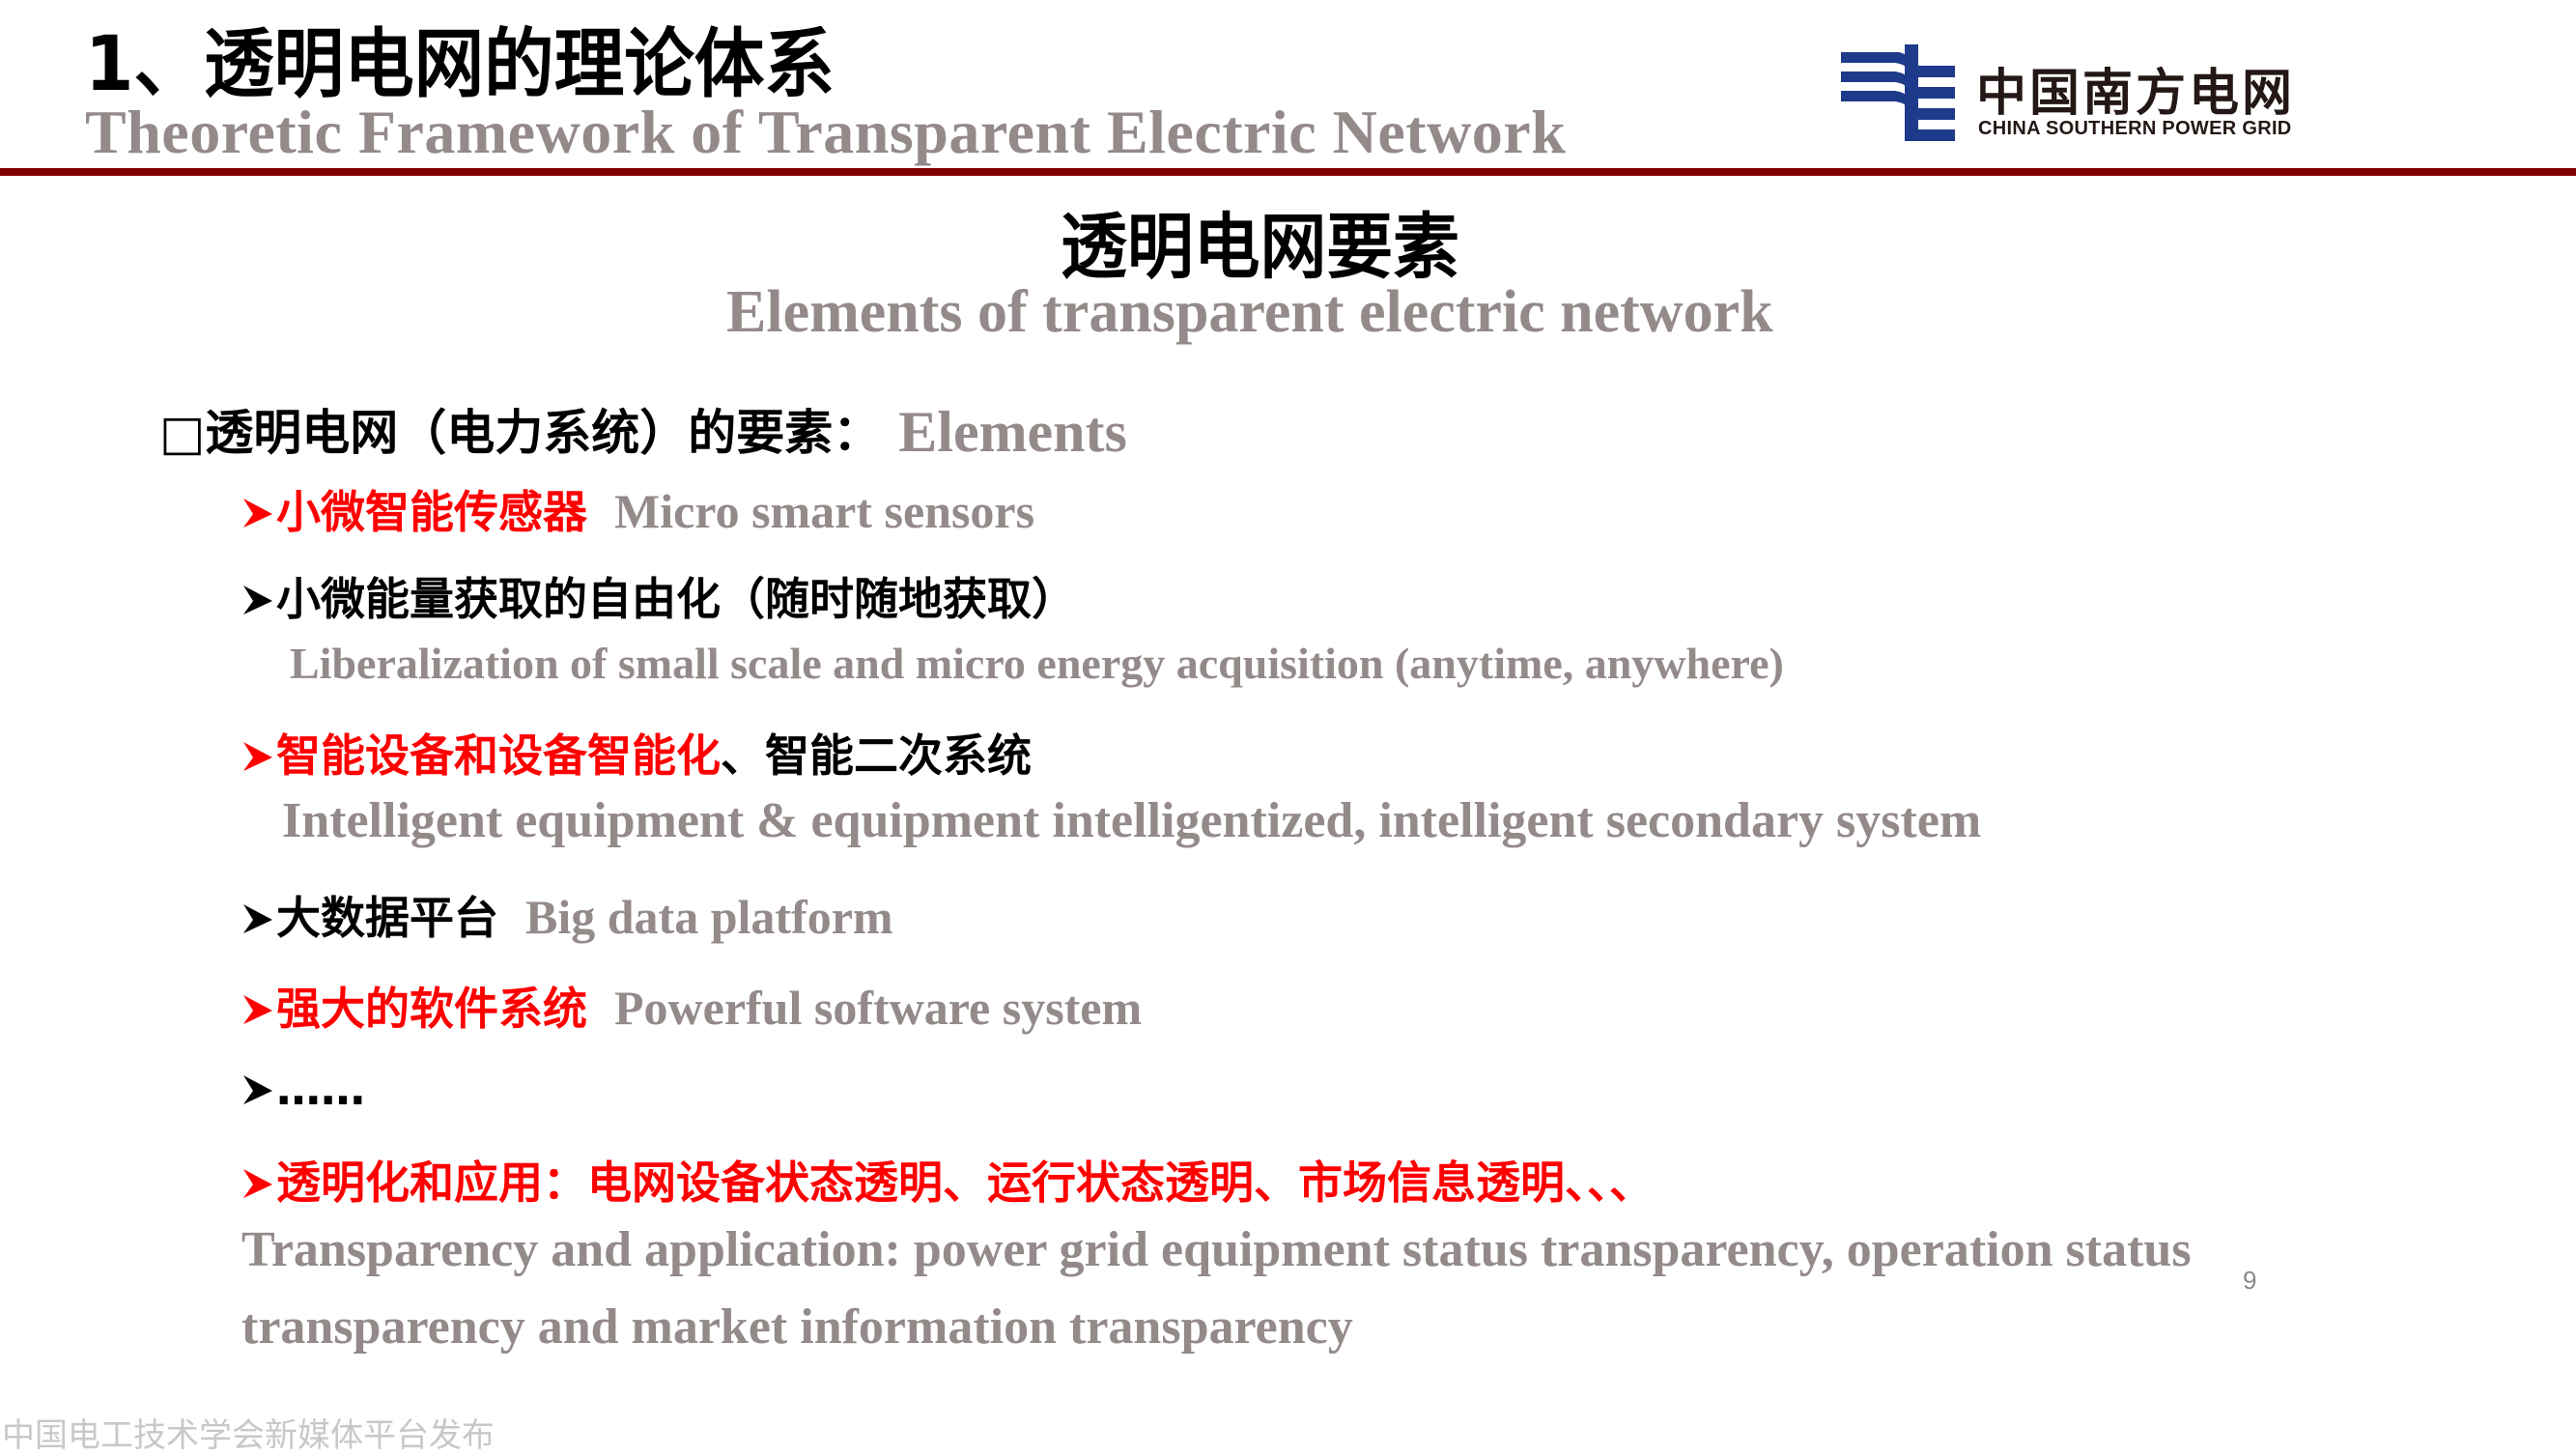 The width and height of the screenshot is (2576, 1456). What do you see at coordinates (1898, 92) in the screenshot?
I see `china-southern-power-grid-logo-icon` at bounding box center [1898, 92].